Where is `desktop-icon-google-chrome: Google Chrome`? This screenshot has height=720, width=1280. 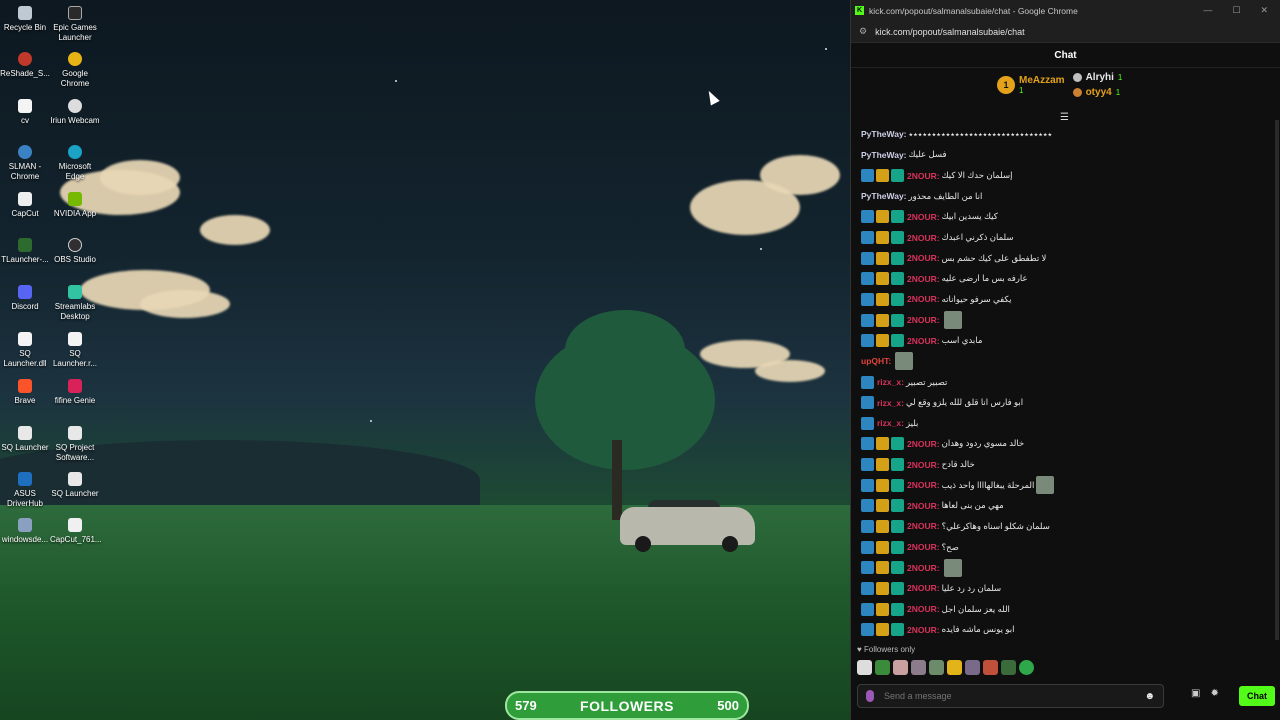
desktop-icon-google-chrome: Google Chrome is located at coordinates (75, 70).